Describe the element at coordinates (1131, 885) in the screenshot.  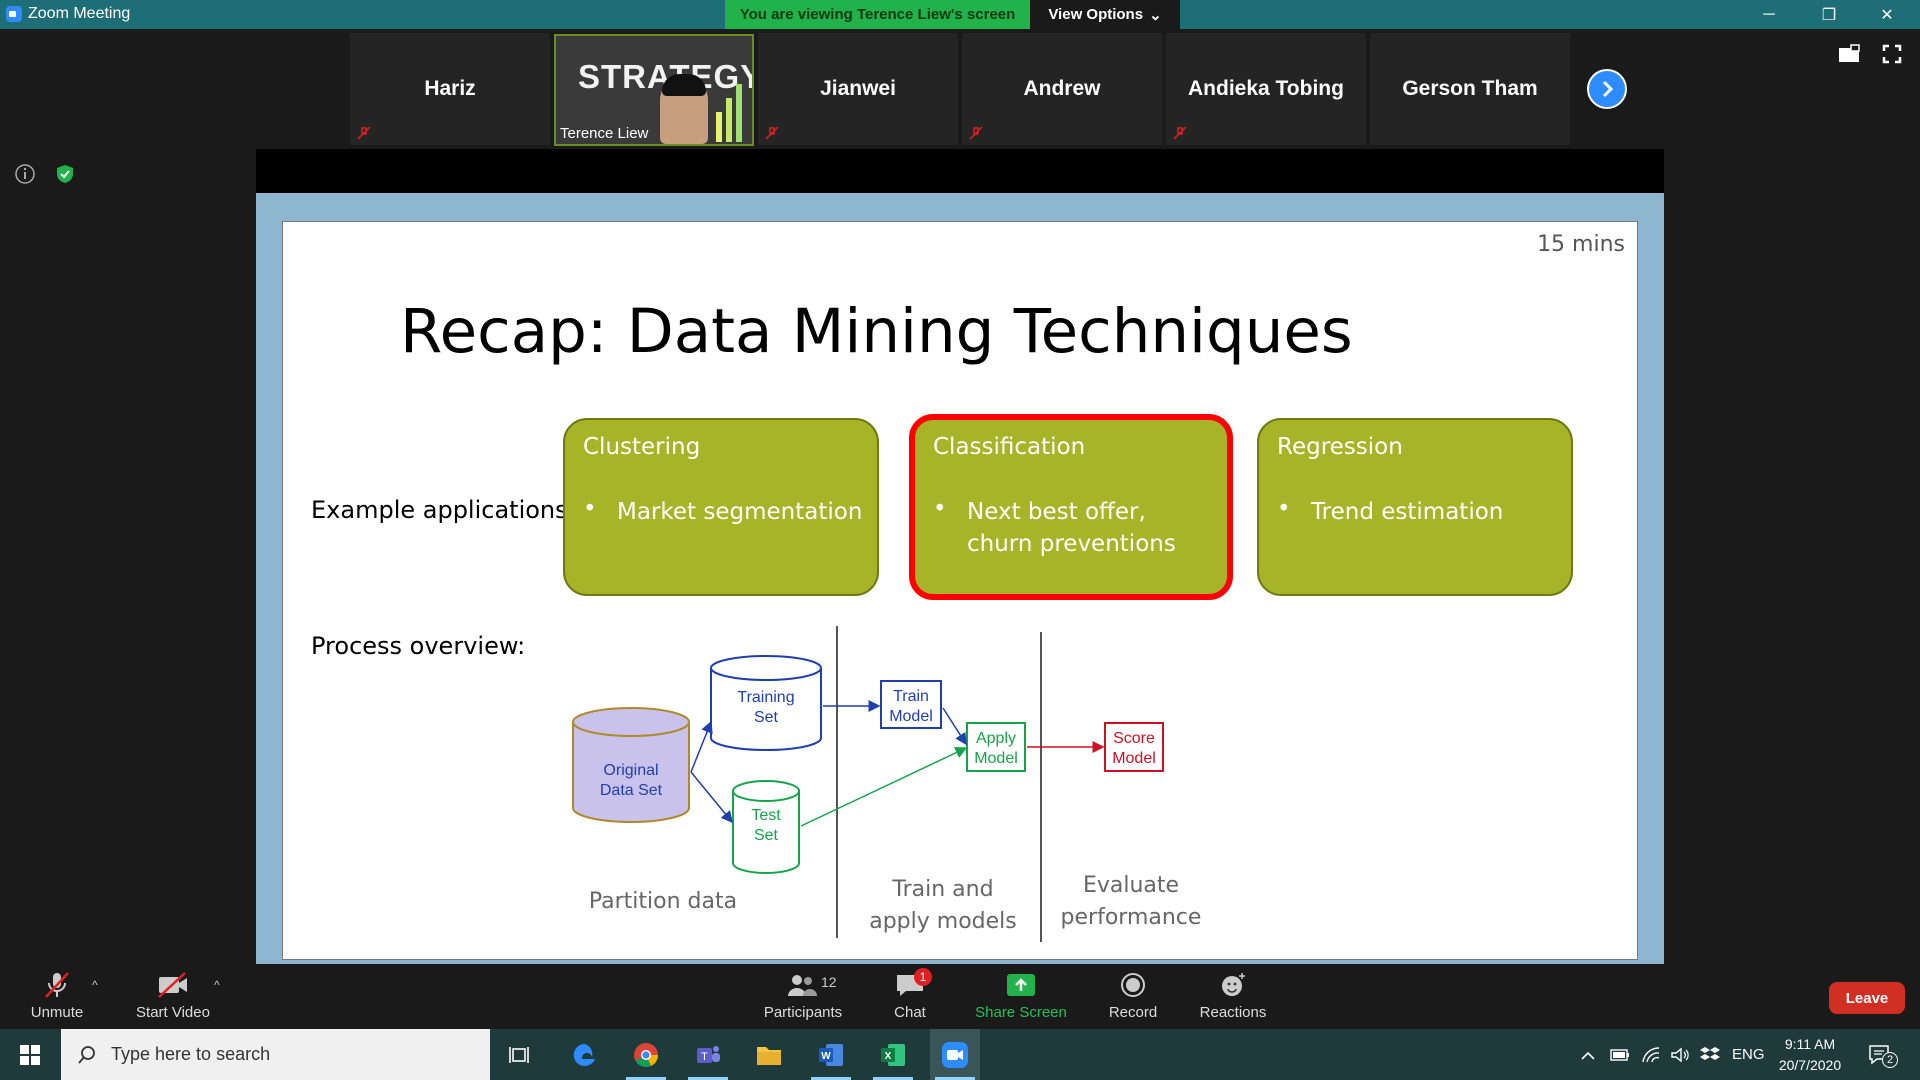
I see `stage-evaluate-line1: Evaluate` at that location.